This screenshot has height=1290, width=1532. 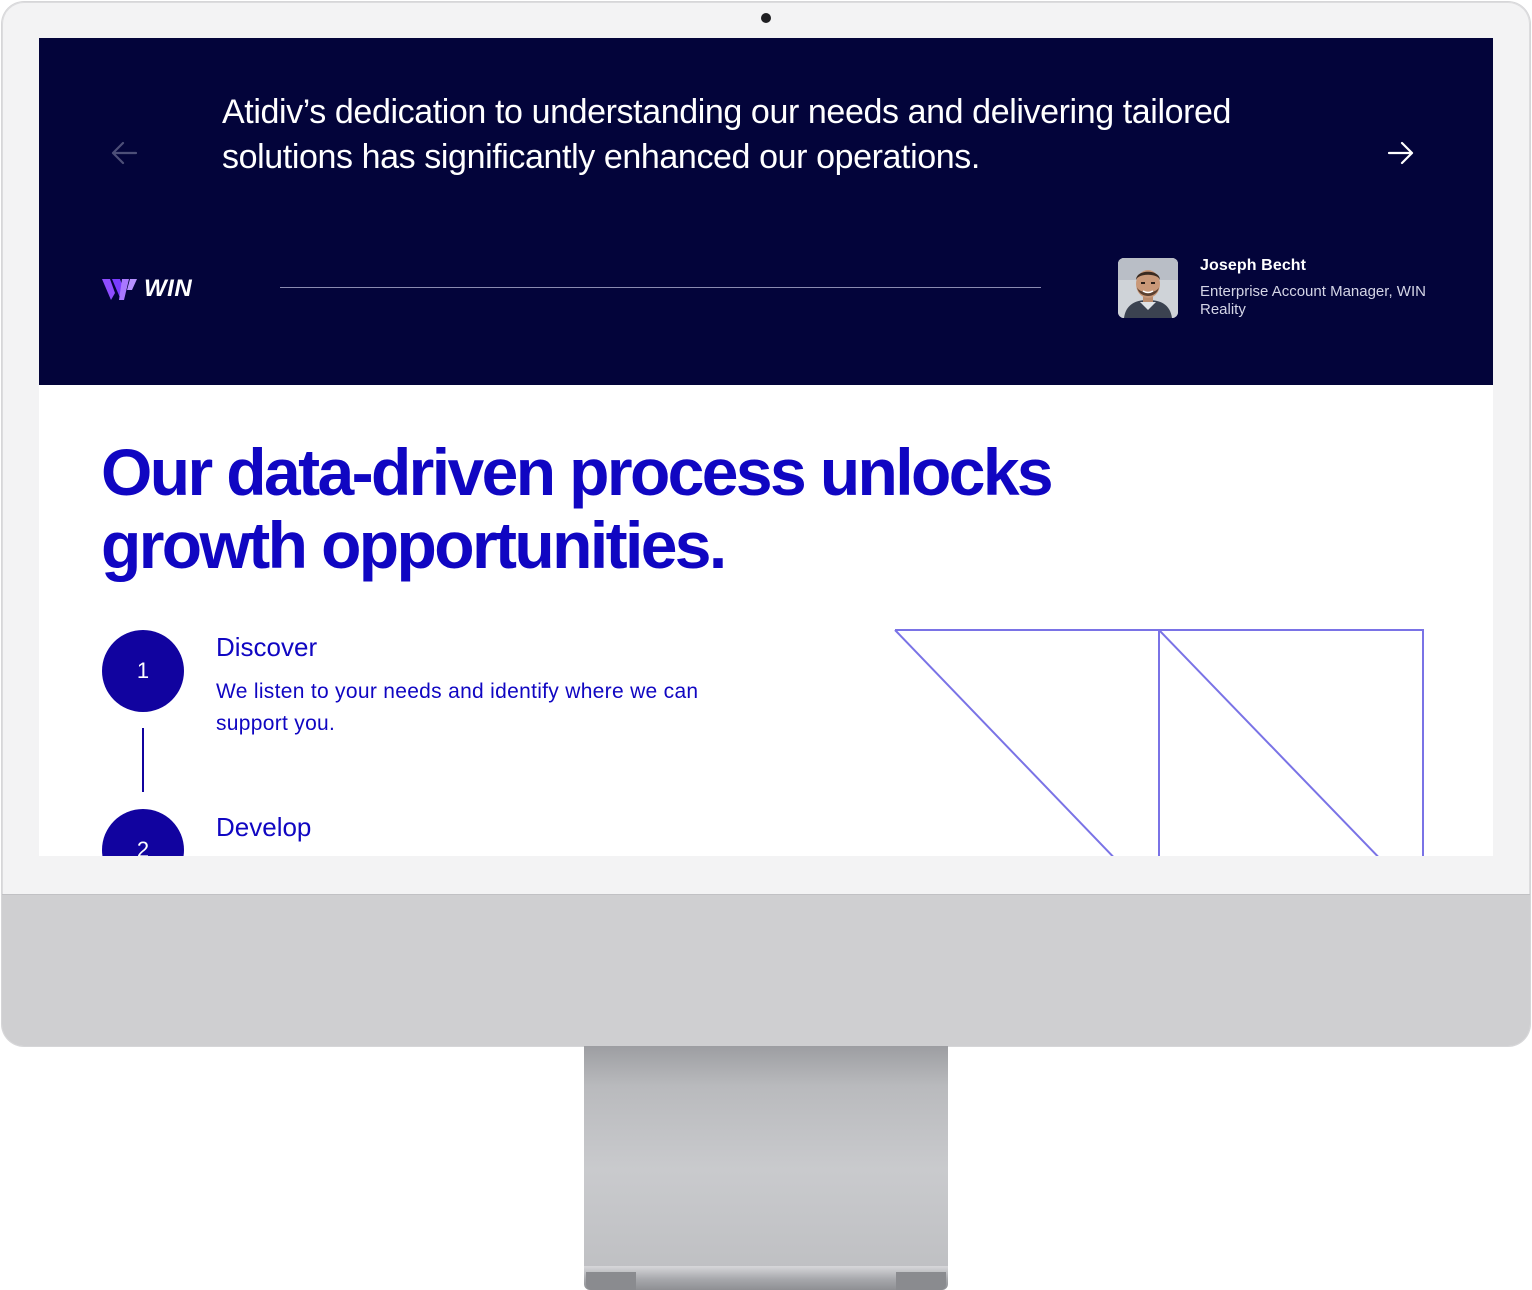 I want to click on next-testimonial-button, so click(x=1401, y=153).